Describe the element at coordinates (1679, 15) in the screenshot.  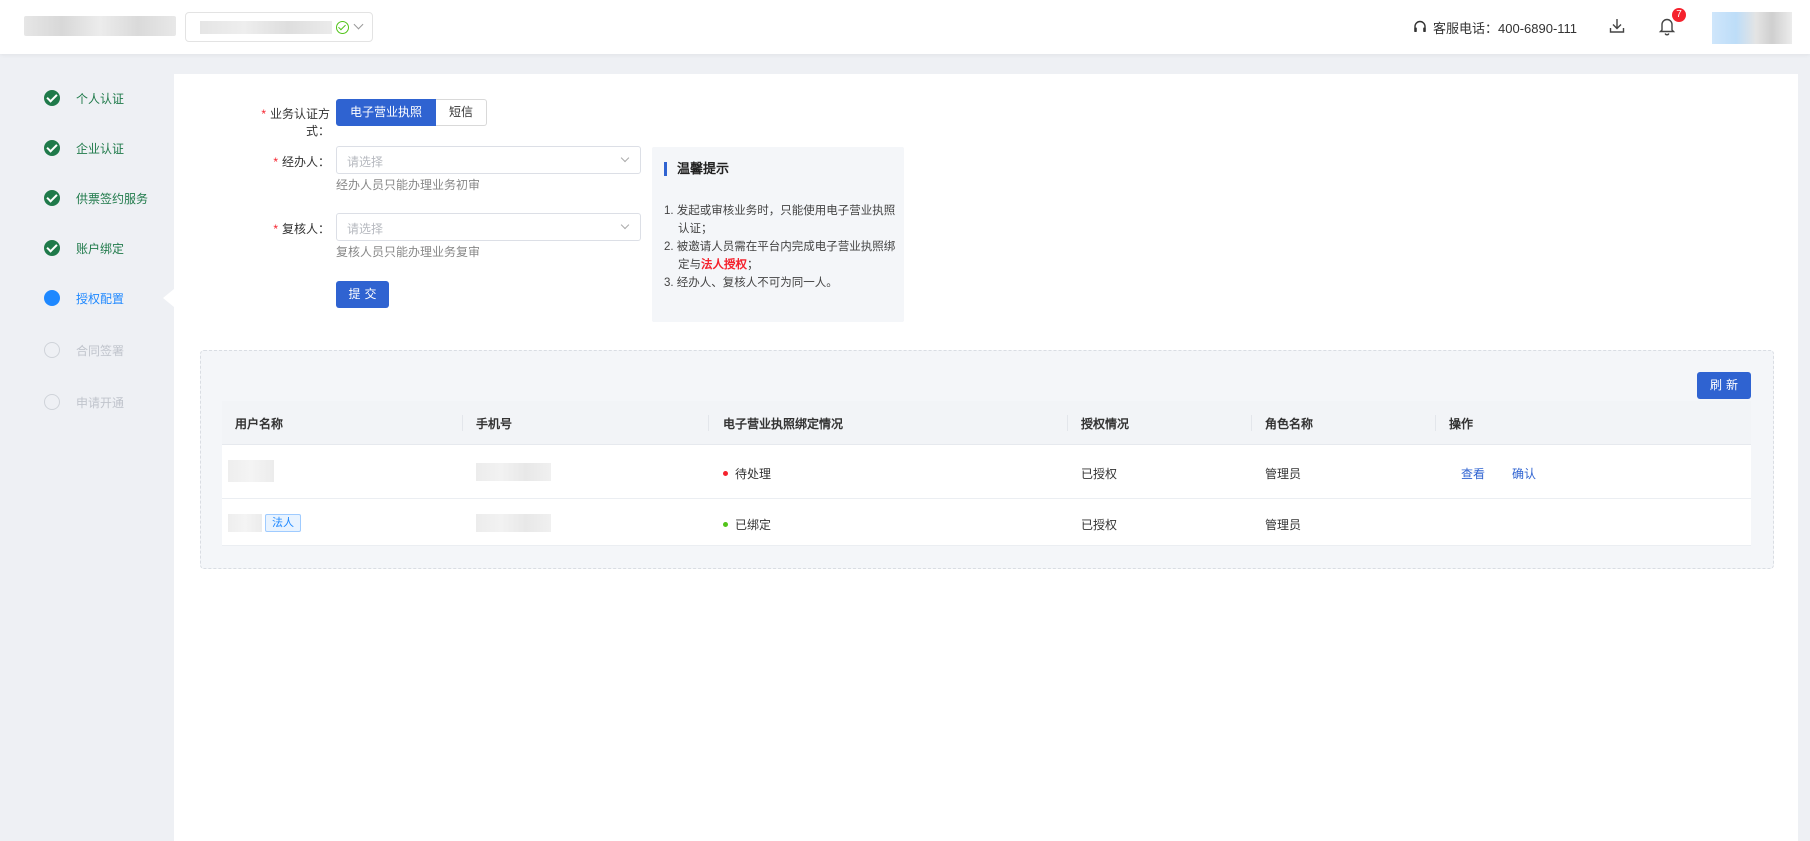
I see `notification-badge: 7` at that location.